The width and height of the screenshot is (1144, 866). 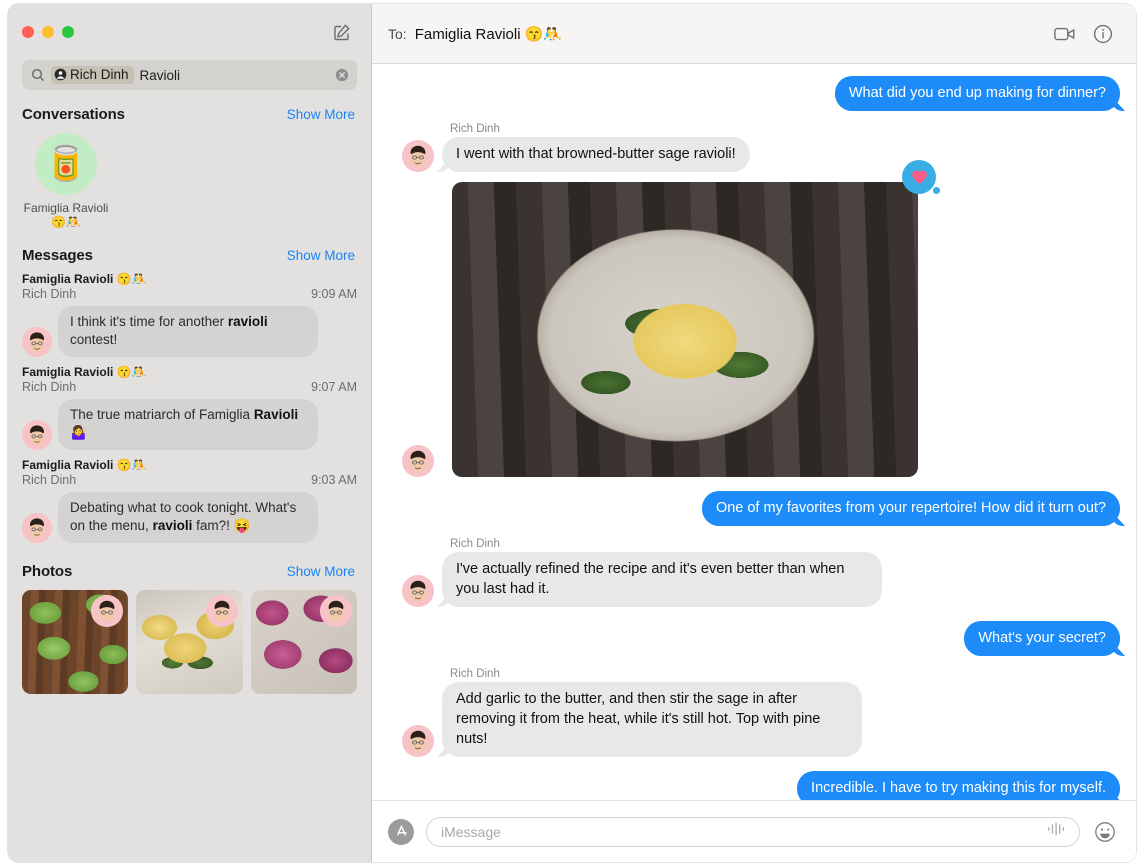 I want to click on search-input: Rich Dinh Ravioli, so click(x=189, y=75).